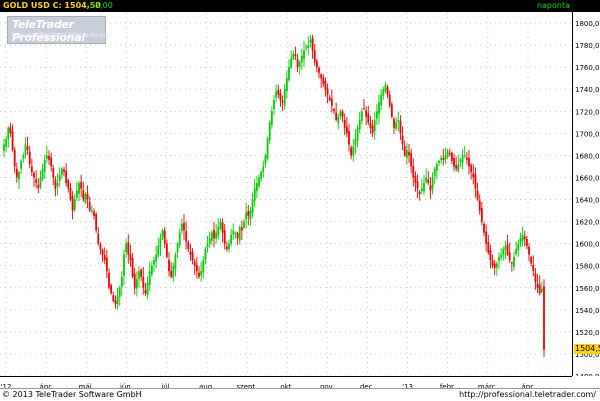 The width and height of the screenshot is (600, 401). What do you see at coordinates (587, 201) in the screenshot?
I see `y-tick-label: 1640,00` at bounding box center [587, 201].